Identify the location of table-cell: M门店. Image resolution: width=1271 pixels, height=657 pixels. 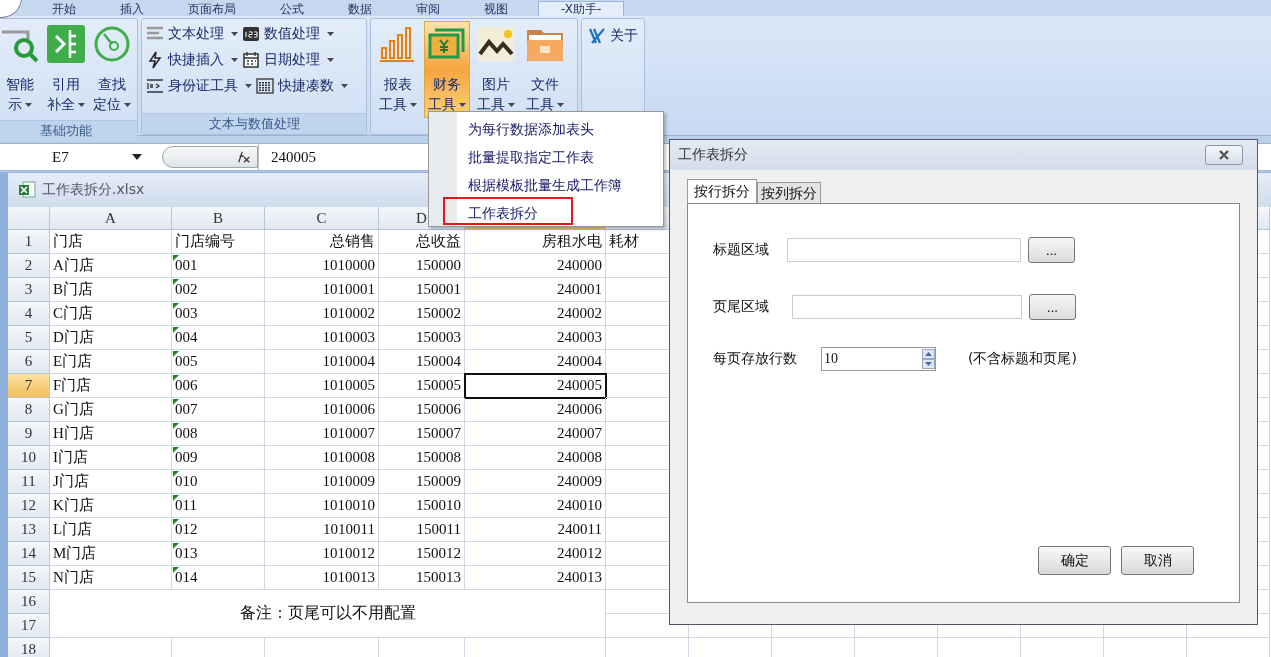
(111, 554).